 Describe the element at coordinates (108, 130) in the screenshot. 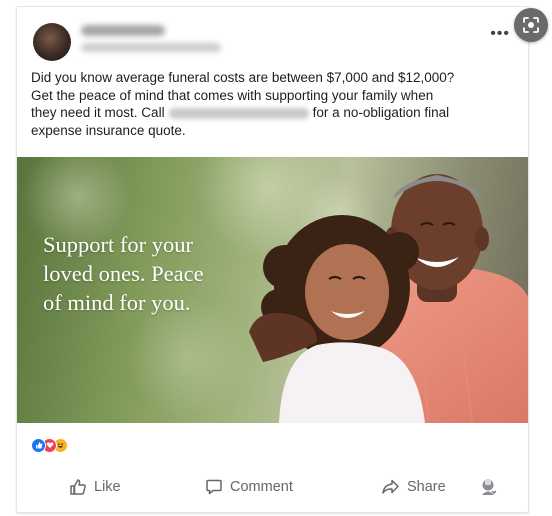

I see `post-text-line: expense insurance quote.` at that location.